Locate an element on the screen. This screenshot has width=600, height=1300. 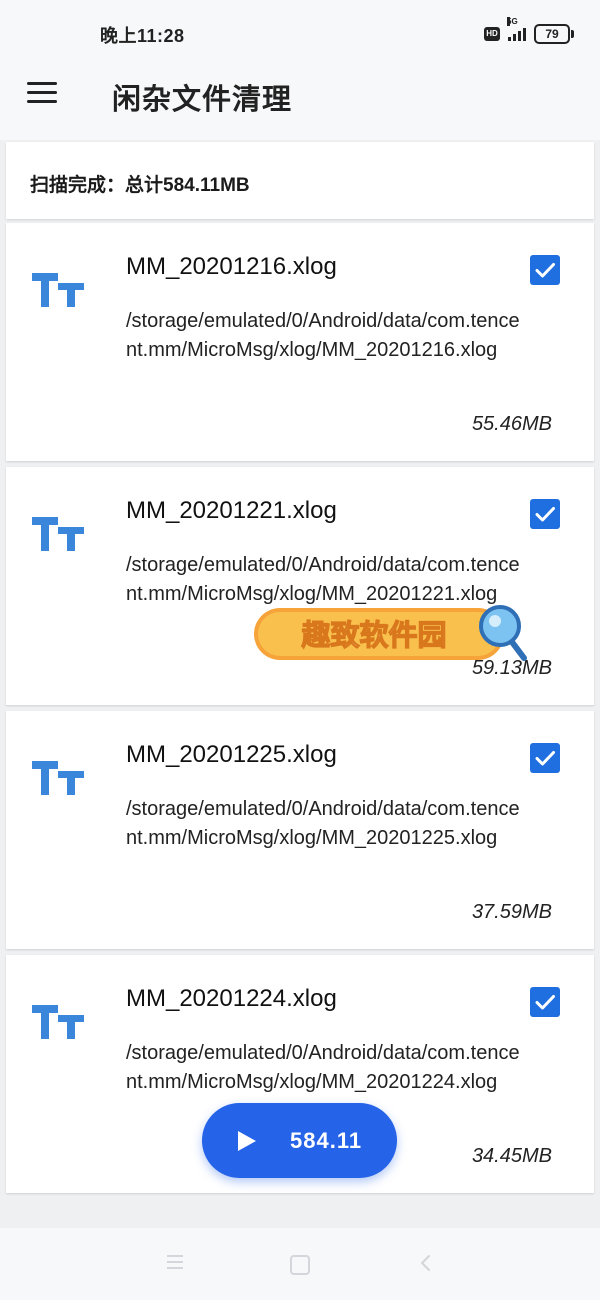
menu-icon is located at coordinates (43, 94).